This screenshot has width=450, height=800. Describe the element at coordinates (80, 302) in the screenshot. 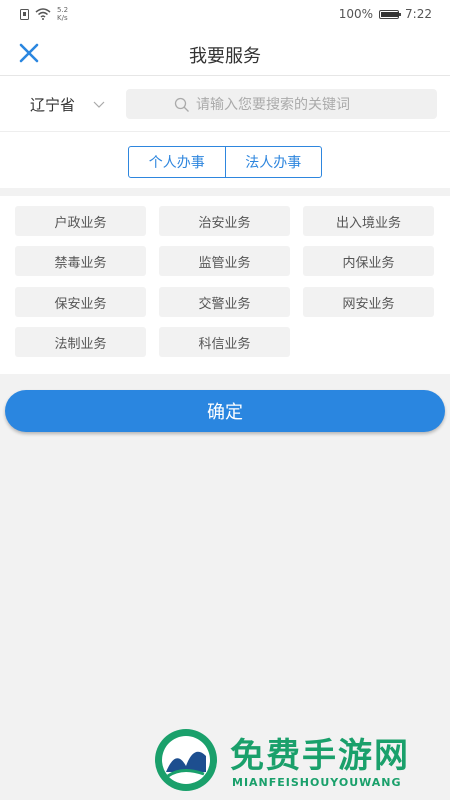

I see `service-item-baoan: 保安业务` at that location.